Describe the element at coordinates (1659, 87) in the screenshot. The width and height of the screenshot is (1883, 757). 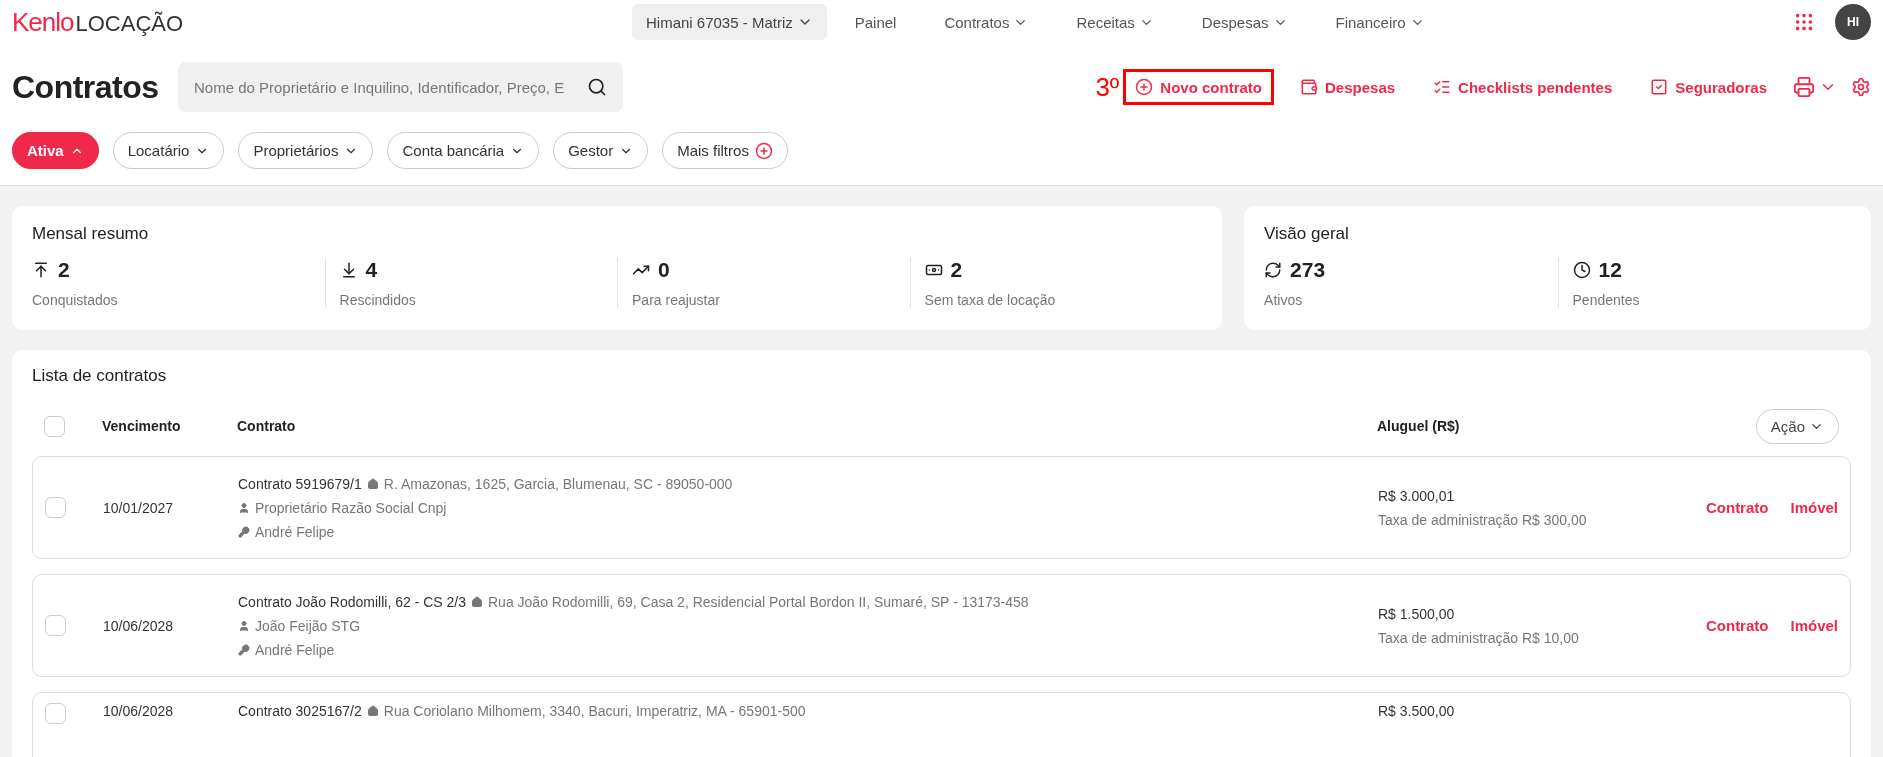
I see `checked-square-icon` at that location.